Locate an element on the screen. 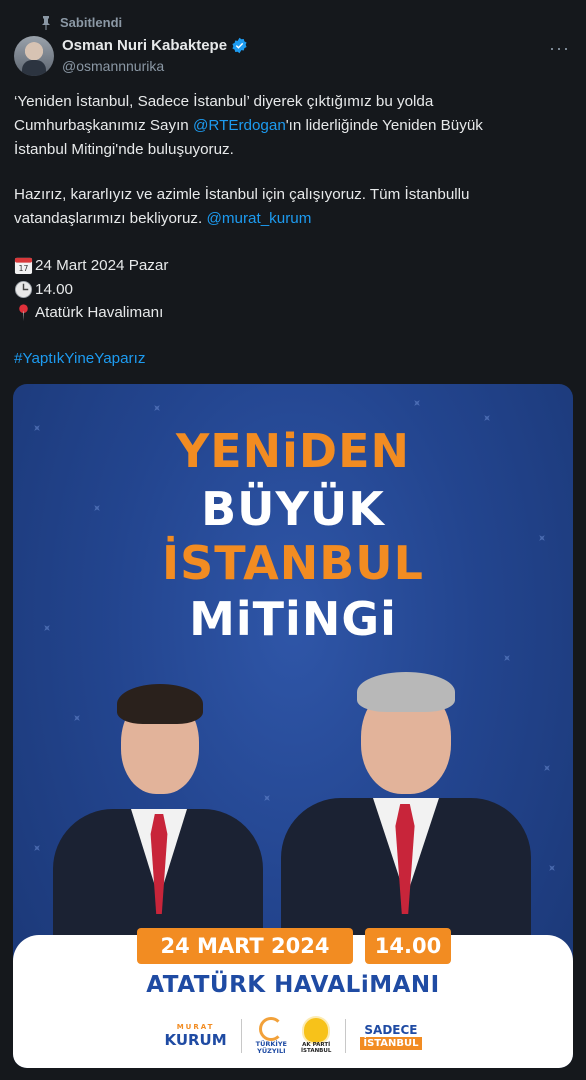  avatar is located at coordinates (34, 56).